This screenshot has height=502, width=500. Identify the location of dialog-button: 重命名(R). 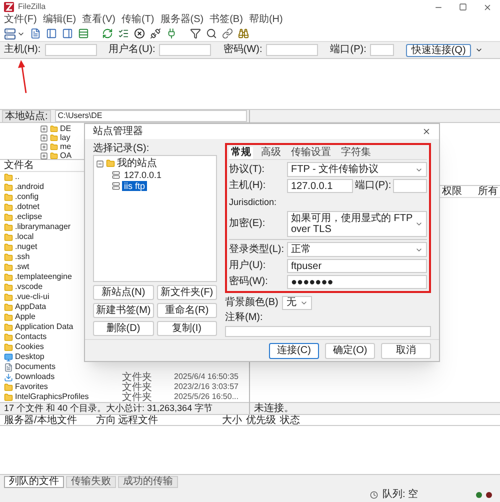
(186, 310).